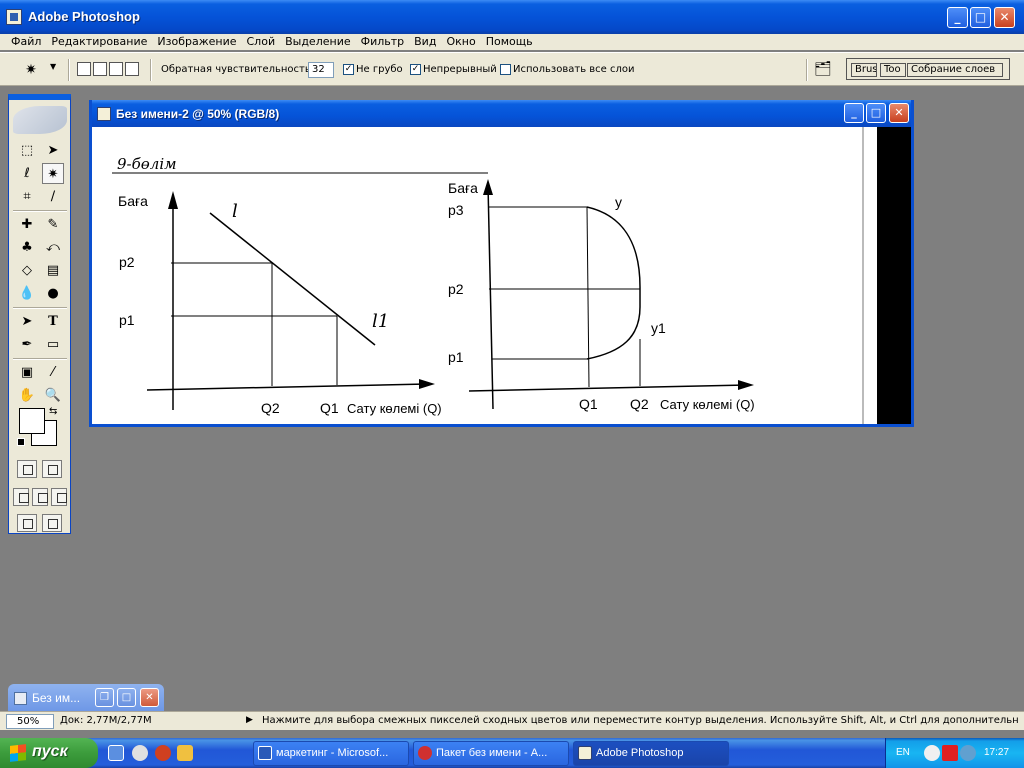  Describe the element at coordinates (86, 698) in the screenshot. I see `minimized-document-window: Без им... ❐ □ ✕` at that location.